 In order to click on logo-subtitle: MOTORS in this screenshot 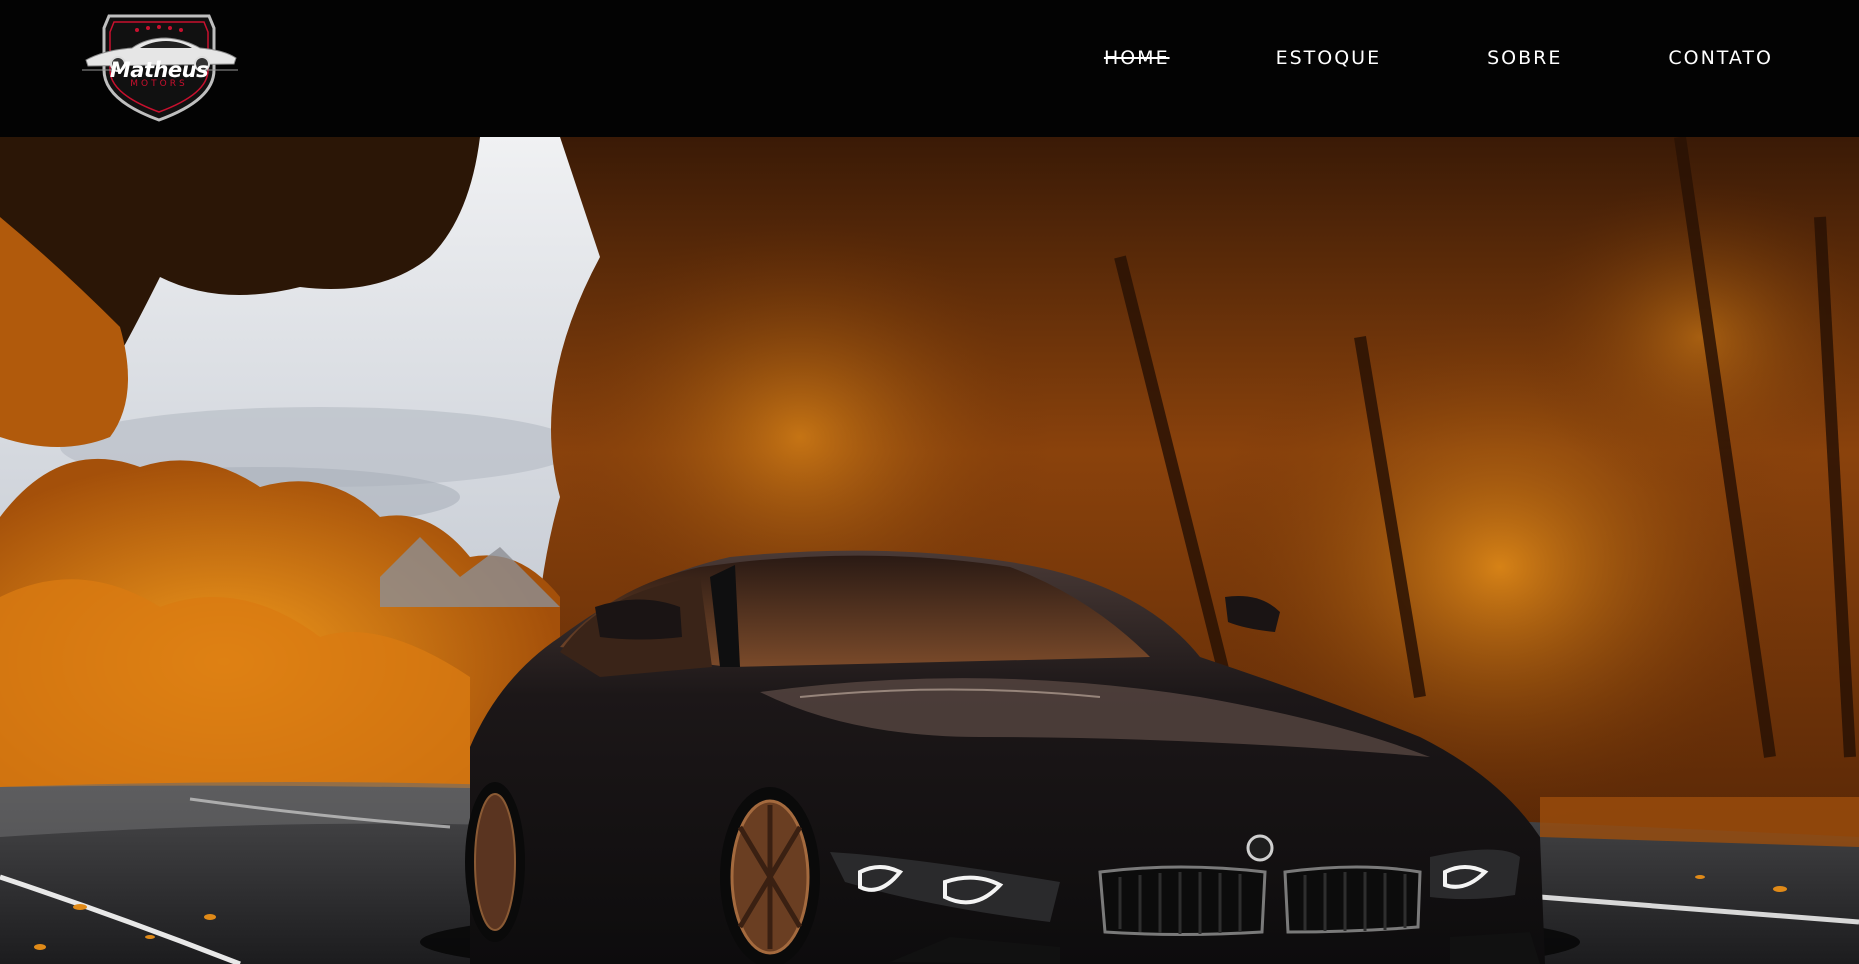, I will do `click(159, 84)`.